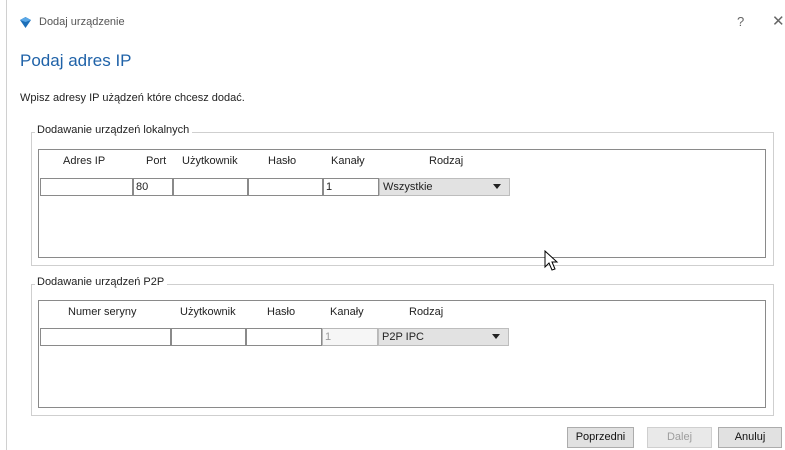 The height and width of the screenshot is (450, 785). What do you see at coordinates (210, 187) in the screenshot?
I see `username-input` at bounding box center [210, 187].